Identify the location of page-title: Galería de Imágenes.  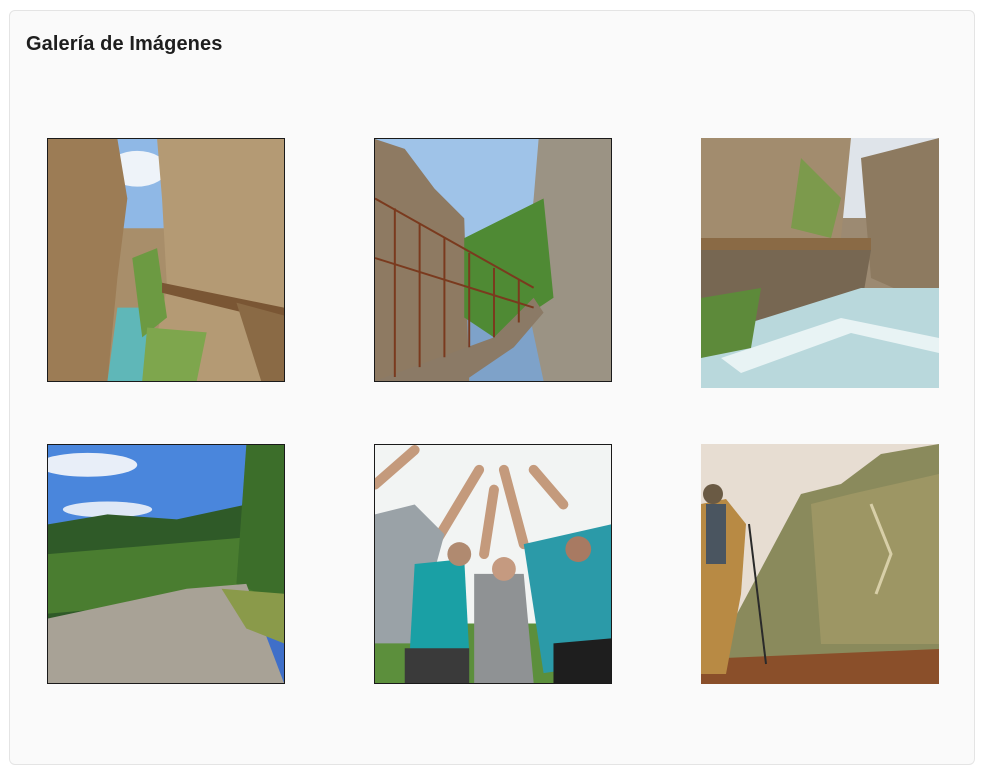
(124, 44).